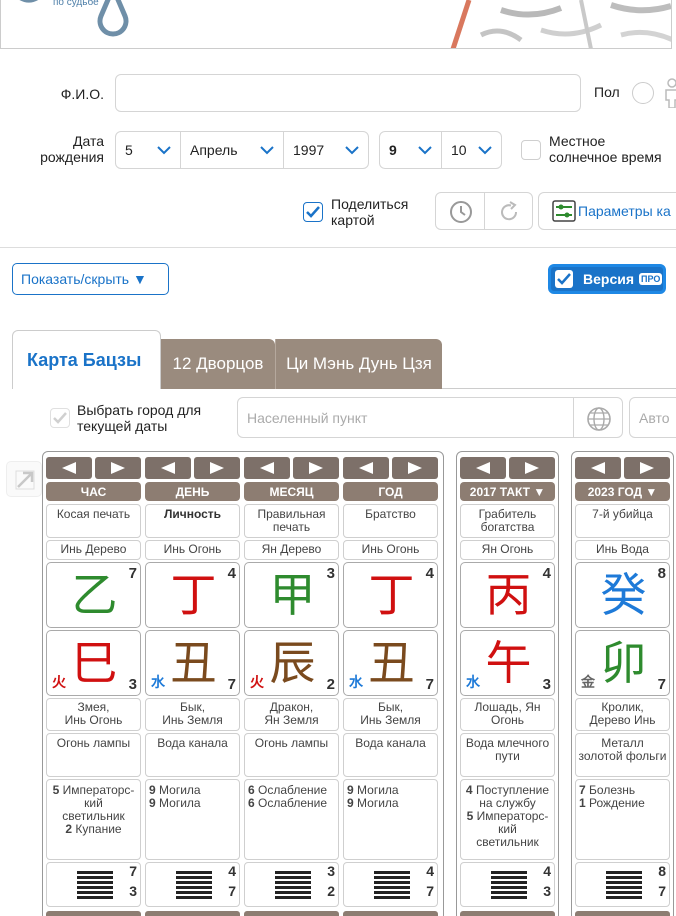 Image resolution: width=676 pixels, height=916 pixels. What do you see at coordinates (218, 364) in the screenshot?
I see `tab-12-palaces: 12 Дворцов` at bounding box center [218, 364].